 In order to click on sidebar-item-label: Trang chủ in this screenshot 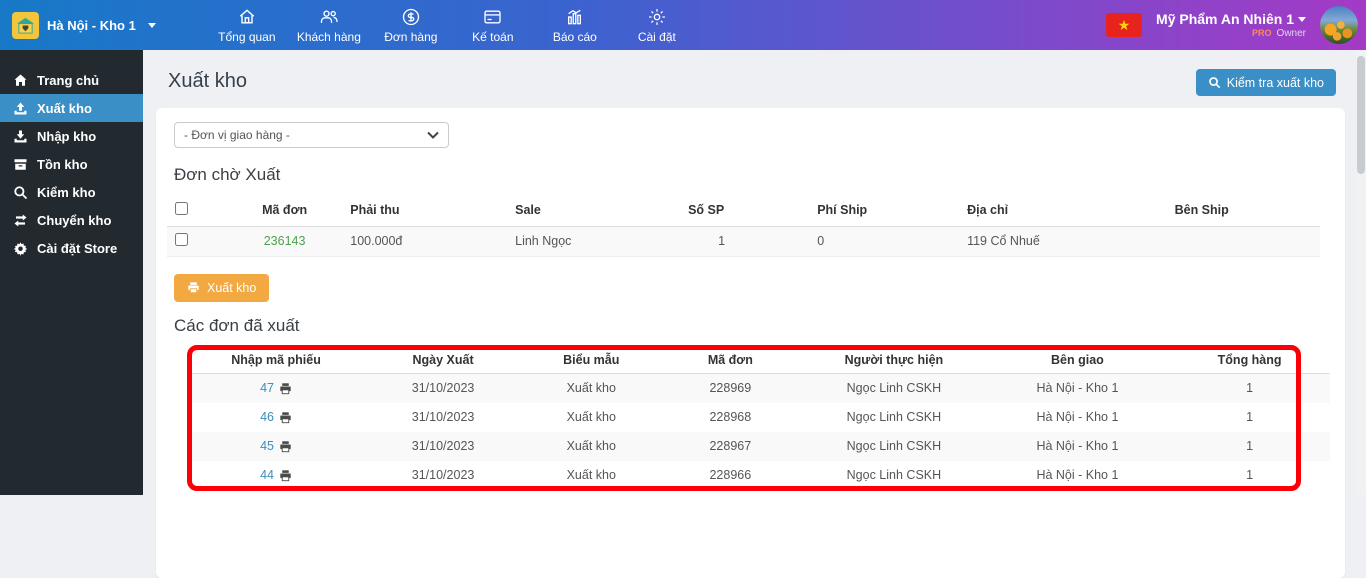, I will do `click(68, 80)`.